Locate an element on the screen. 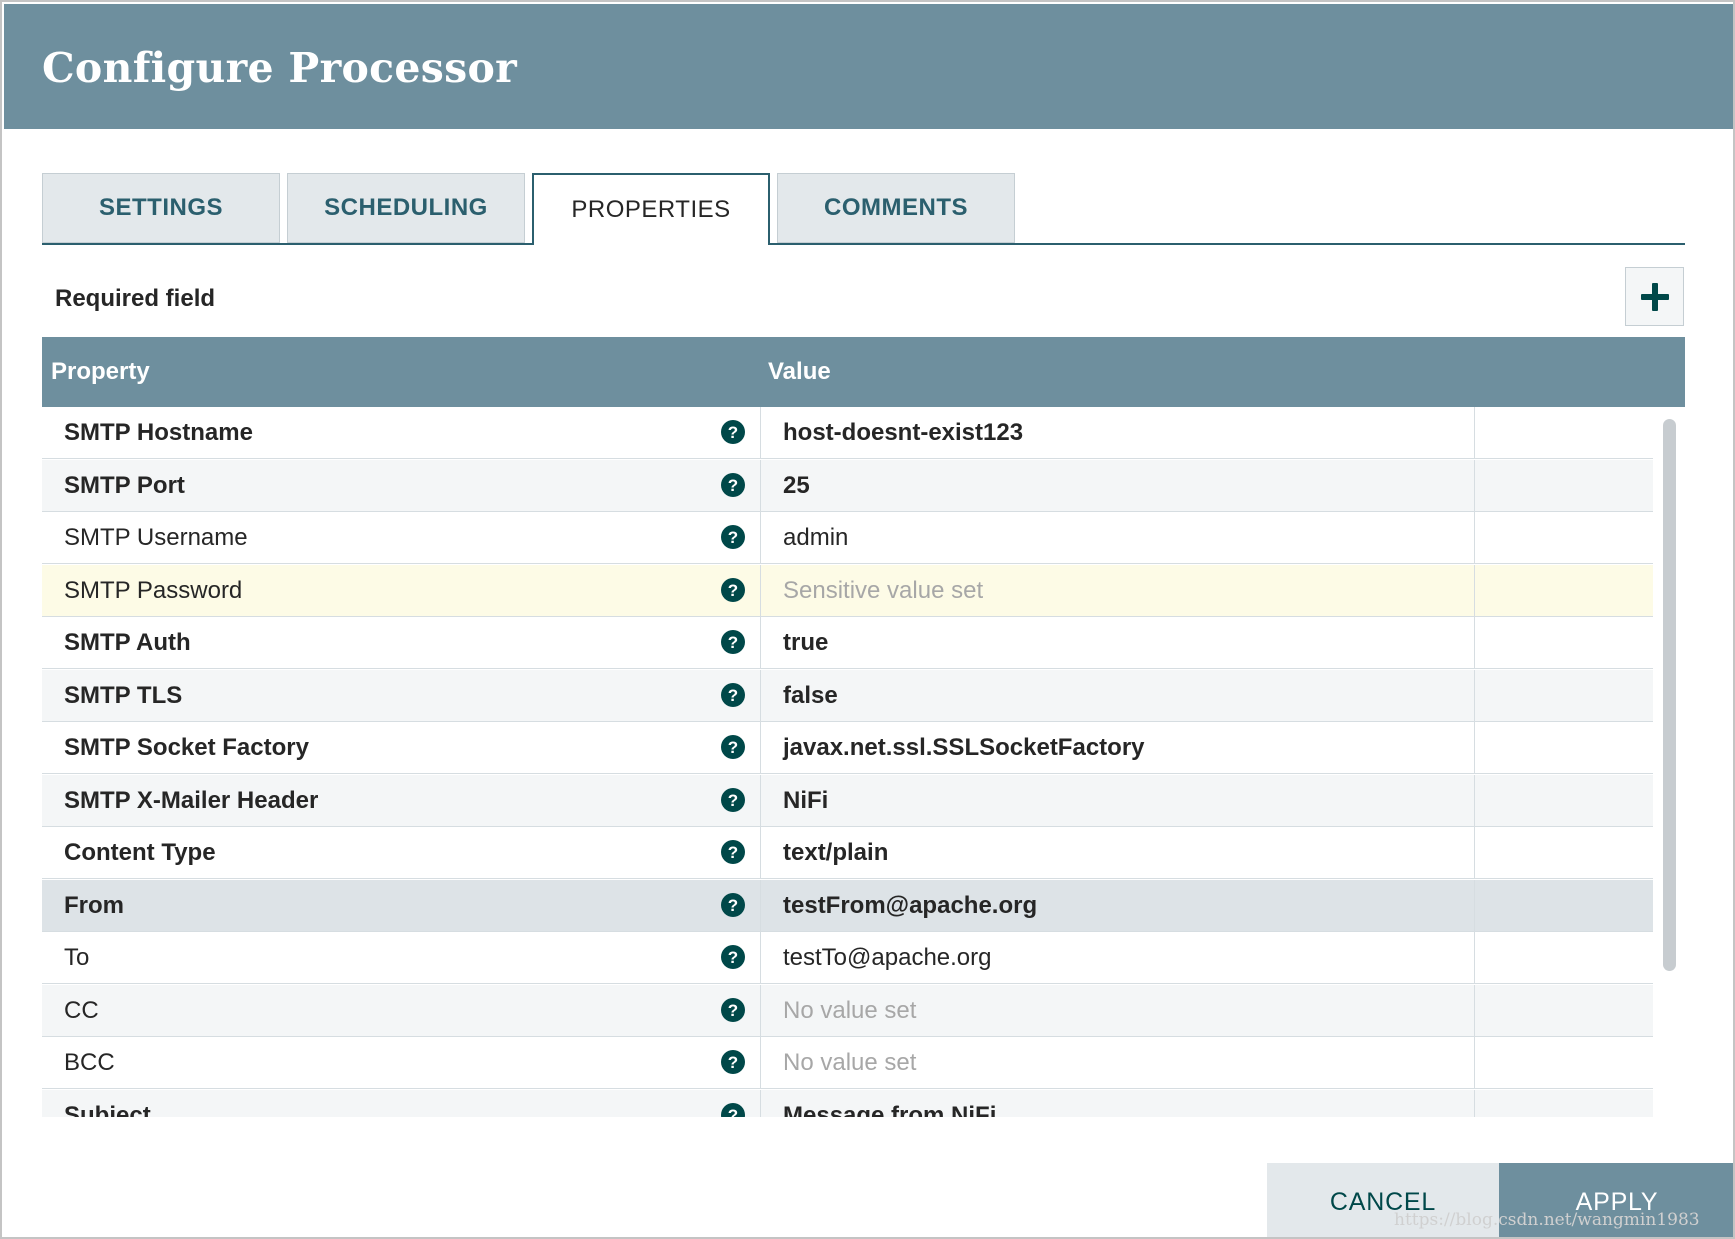 The image size is (1735, 1239). property-name: SMTP Auth is located at coordinates (127, 642).